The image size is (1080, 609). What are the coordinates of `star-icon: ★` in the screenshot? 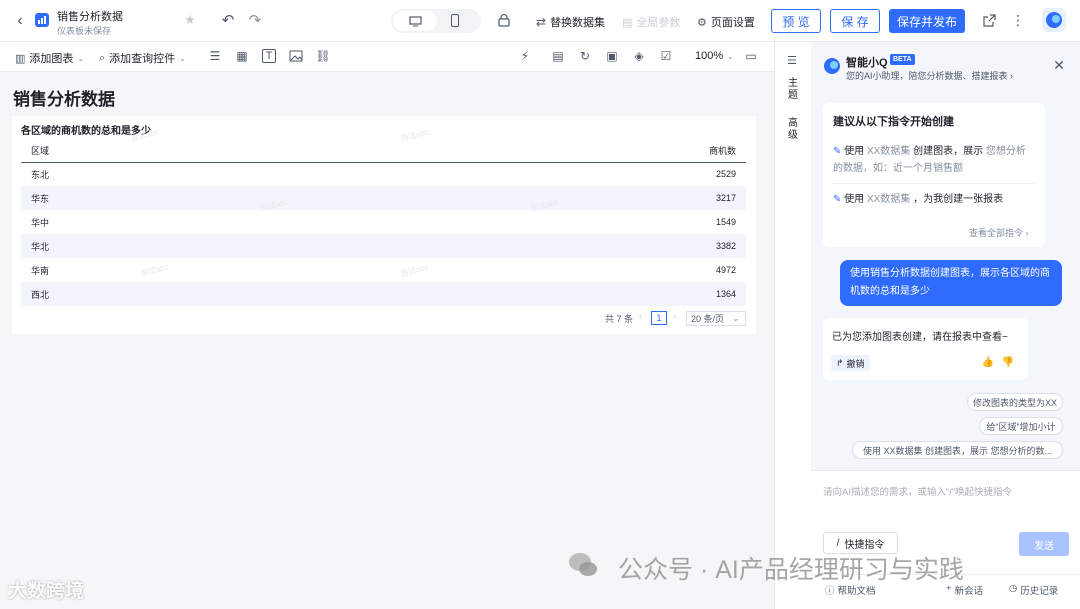 It's located at (190, 19).